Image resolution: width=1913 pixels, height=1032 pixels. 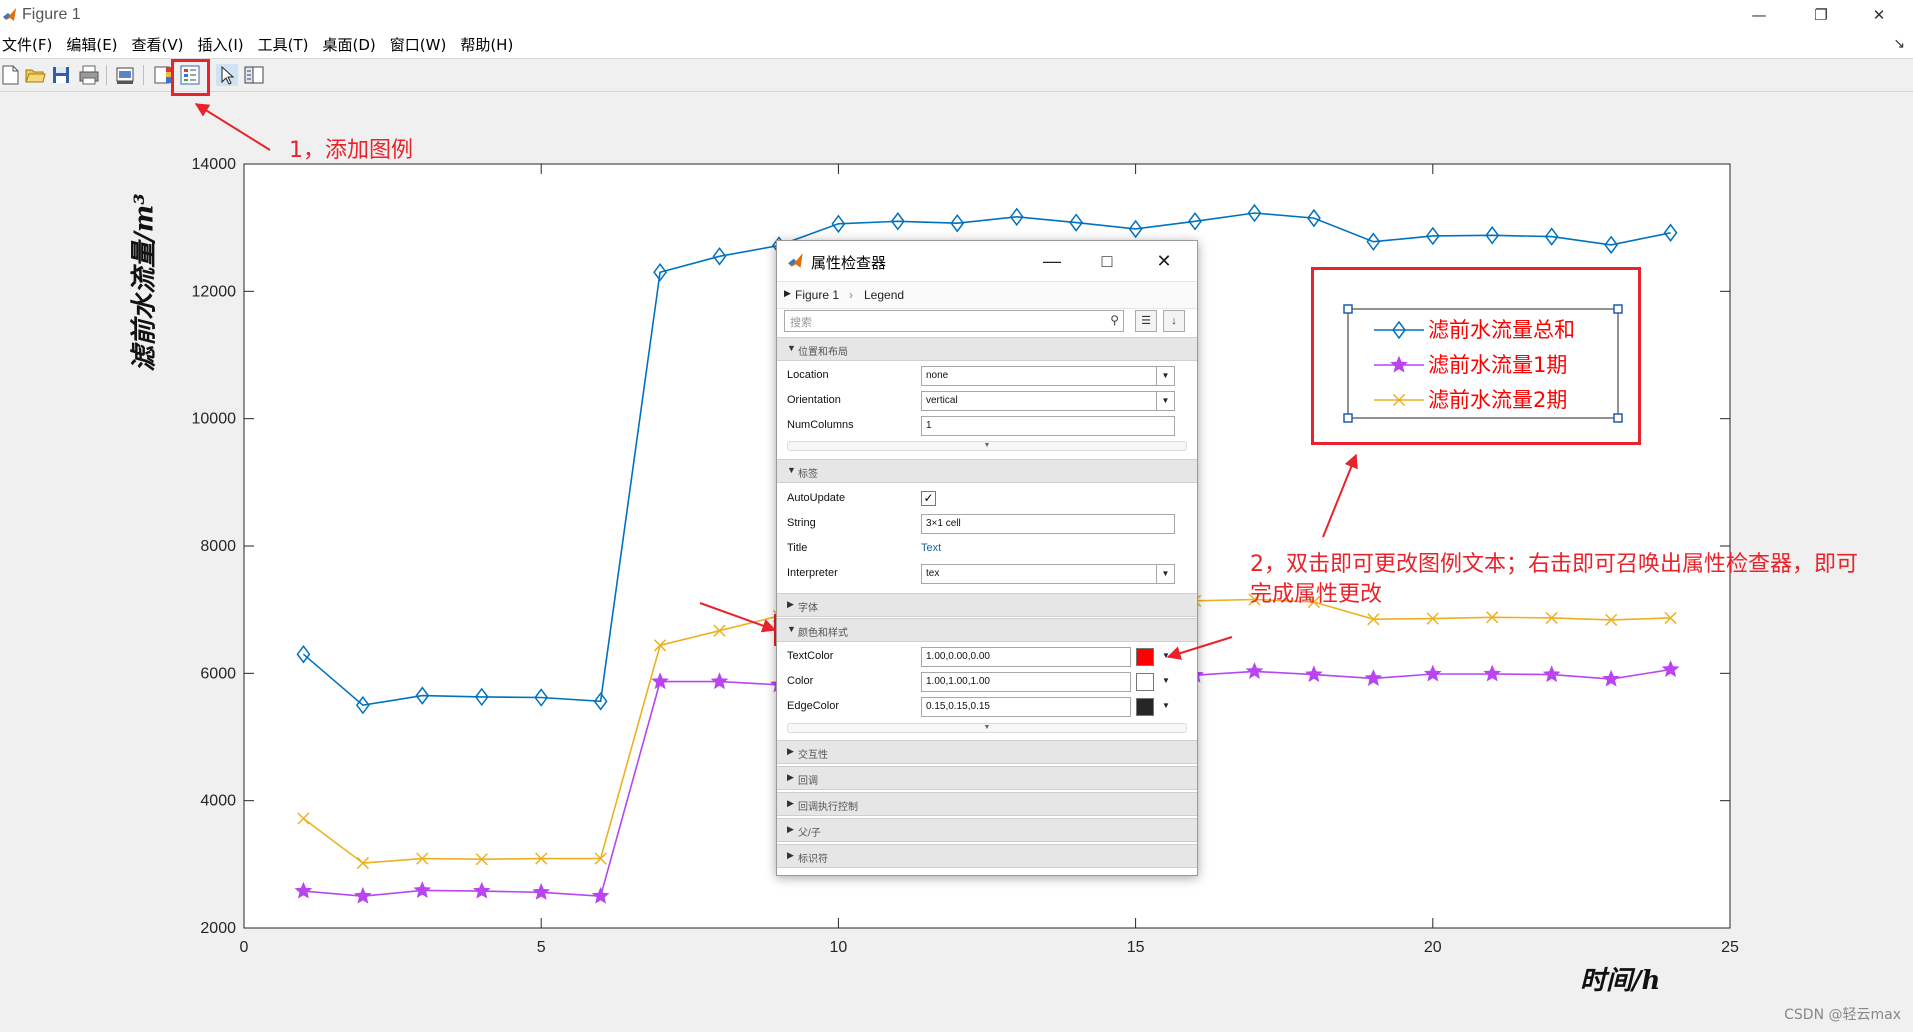 I want to click on interpreter-select: tex, so click(x=1039, y=574).